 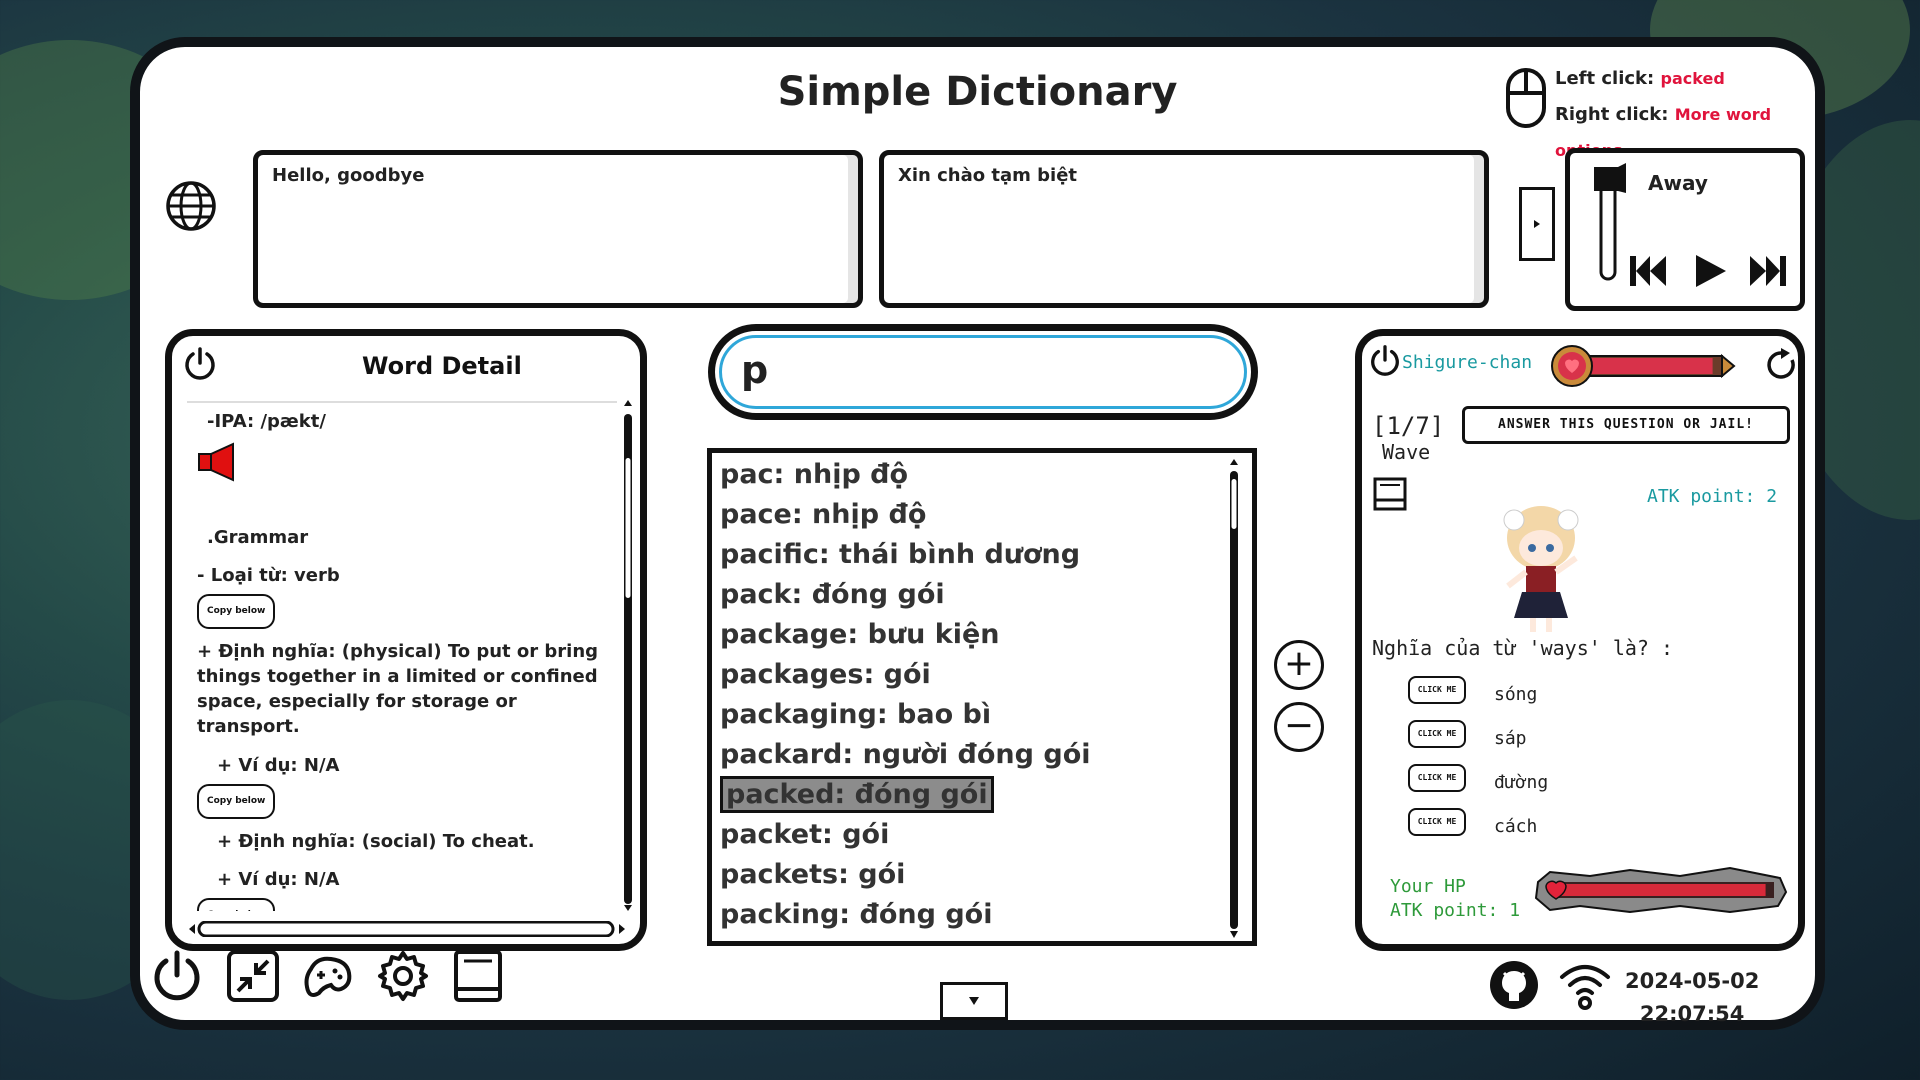 What do you see at coordinates (856, 714) in the screenshot?
I see `word-list-item-text: packaging: bao bì` at bounding box center [856, 714].